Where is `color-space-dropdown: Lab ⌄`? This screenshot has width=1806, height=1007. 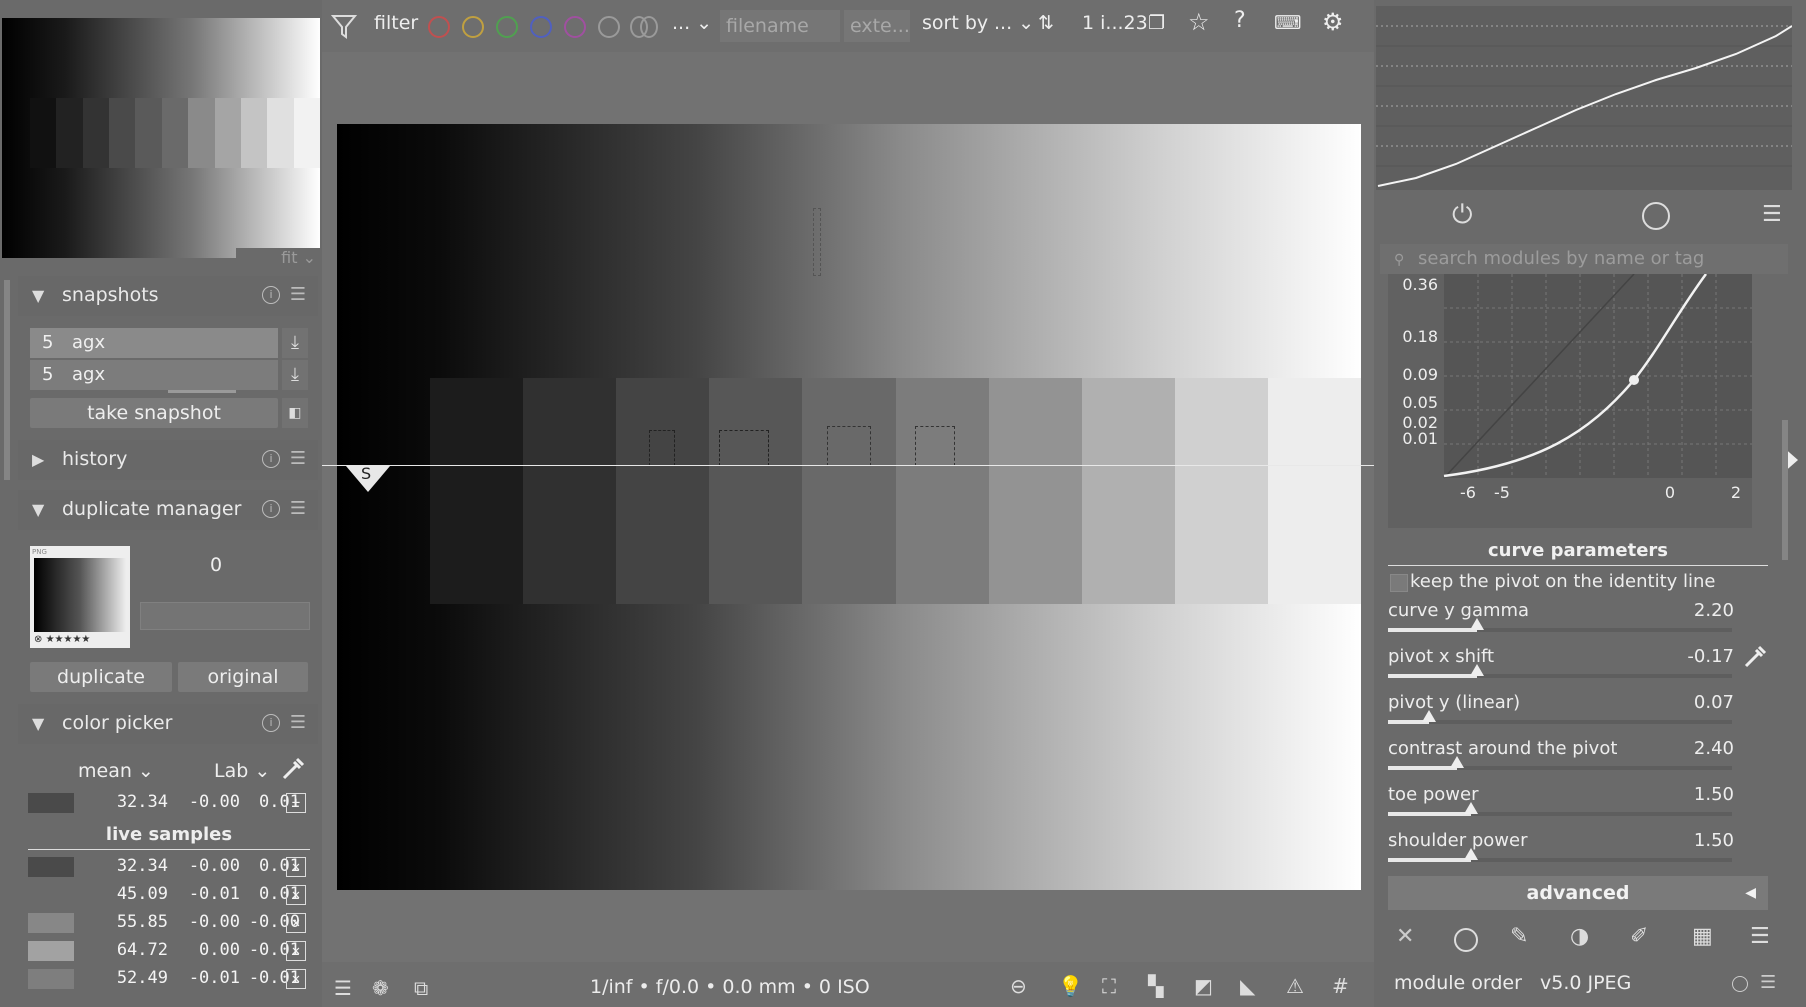 color-space-dropdown: Lab ⌄ is located at coordinates (242, 771).